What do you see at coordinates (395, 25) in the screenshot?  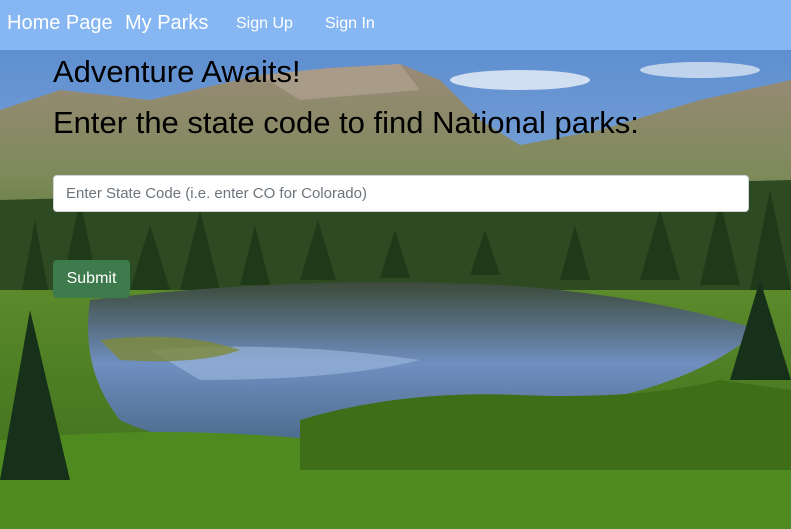 I see `top-navbar: Home Page My Parks Sign Up Sign In` at bounding box center [395, 25].